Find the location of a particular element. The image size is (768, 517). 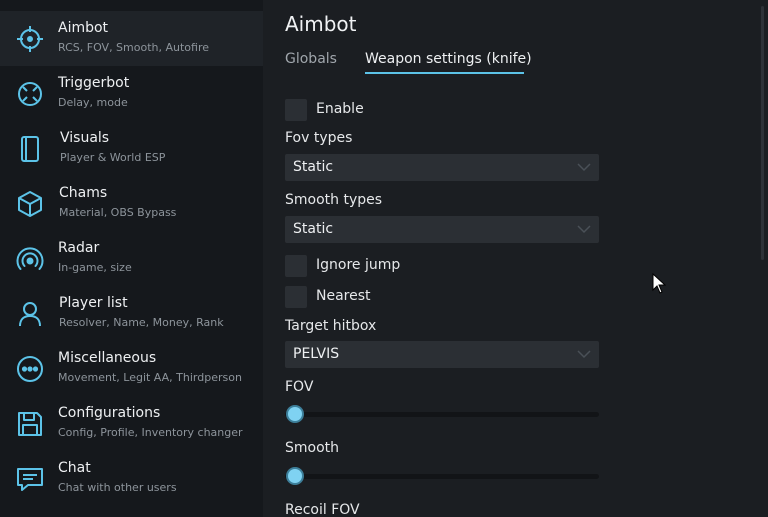

fov-slider-handle is located at coordinates (295, 414).